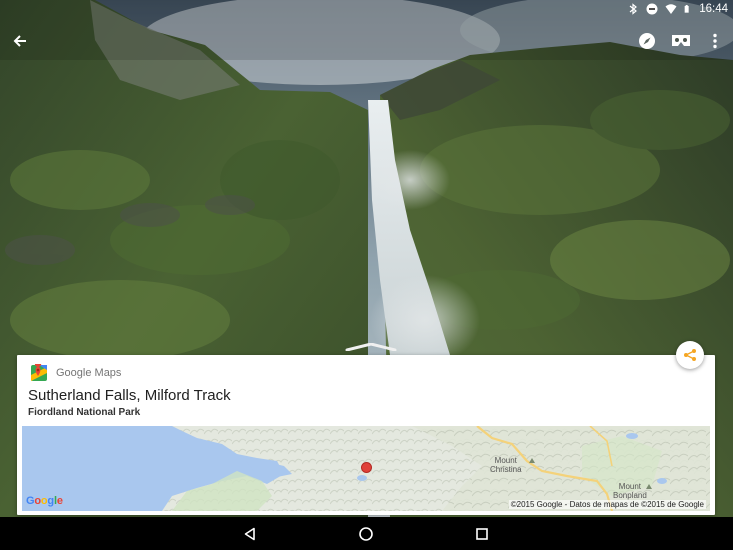  I want to click on home-circle-icon, so click(366, 534).